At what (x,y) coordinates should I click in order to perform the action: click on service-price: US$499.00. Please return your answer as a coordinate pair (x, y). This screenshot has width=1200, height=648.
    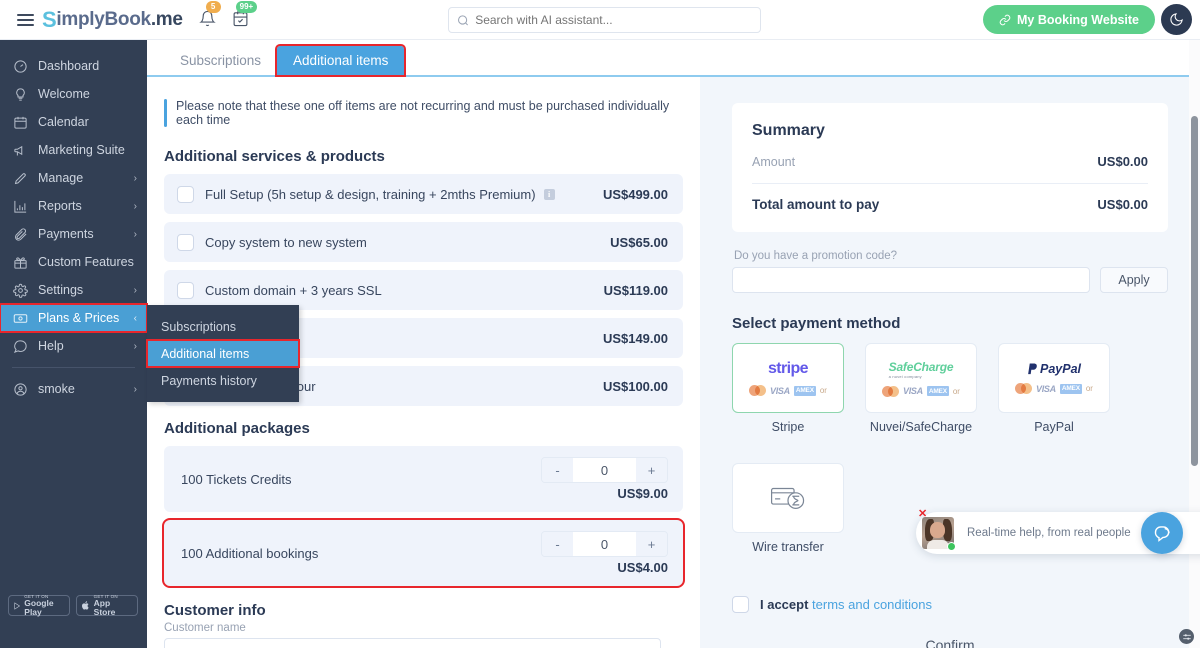
    Looking at the image, I should click on (635, 194).